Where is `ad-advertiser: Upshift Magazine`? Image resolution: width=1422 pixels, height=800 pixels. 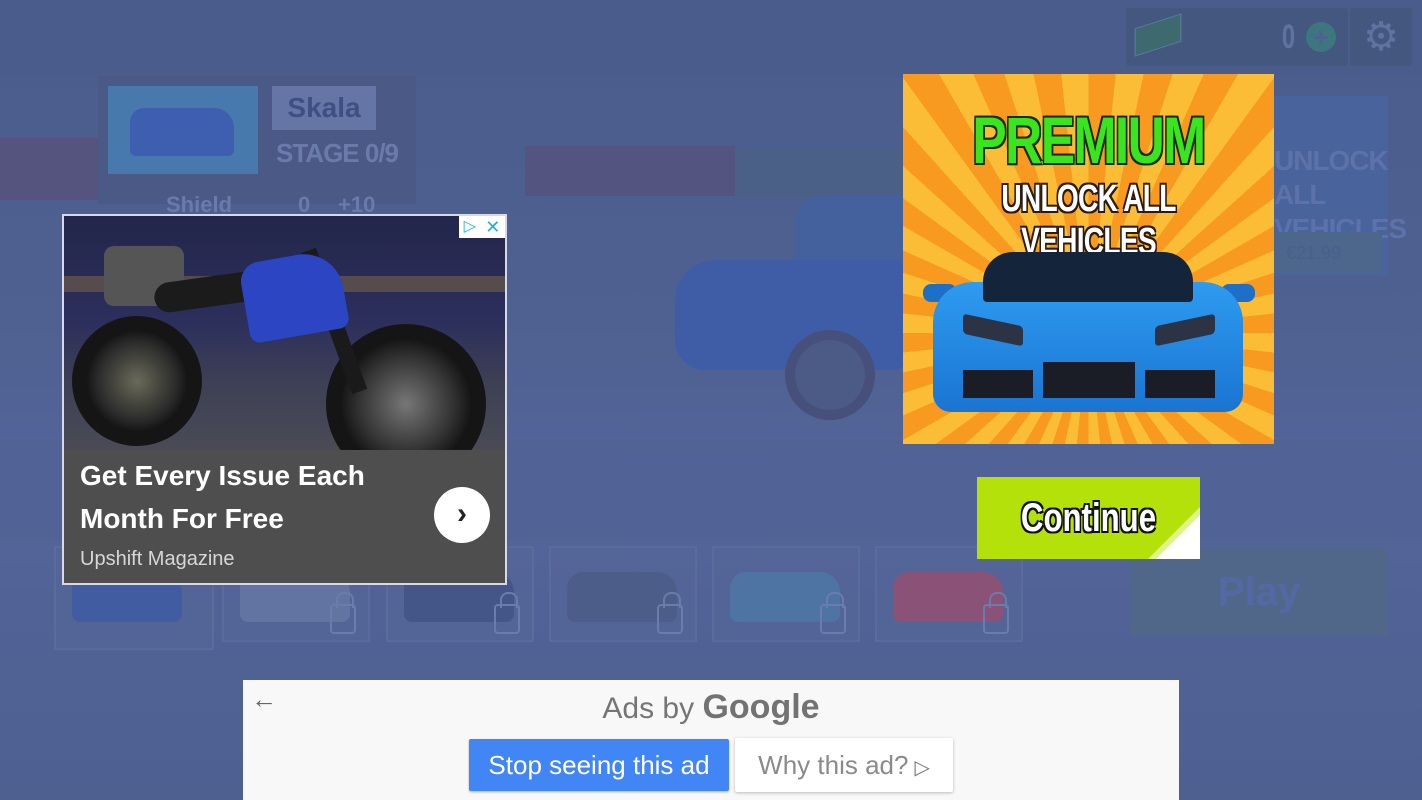
ad-advertiser: Upshift Magazine is located at coordinates (157, 559).